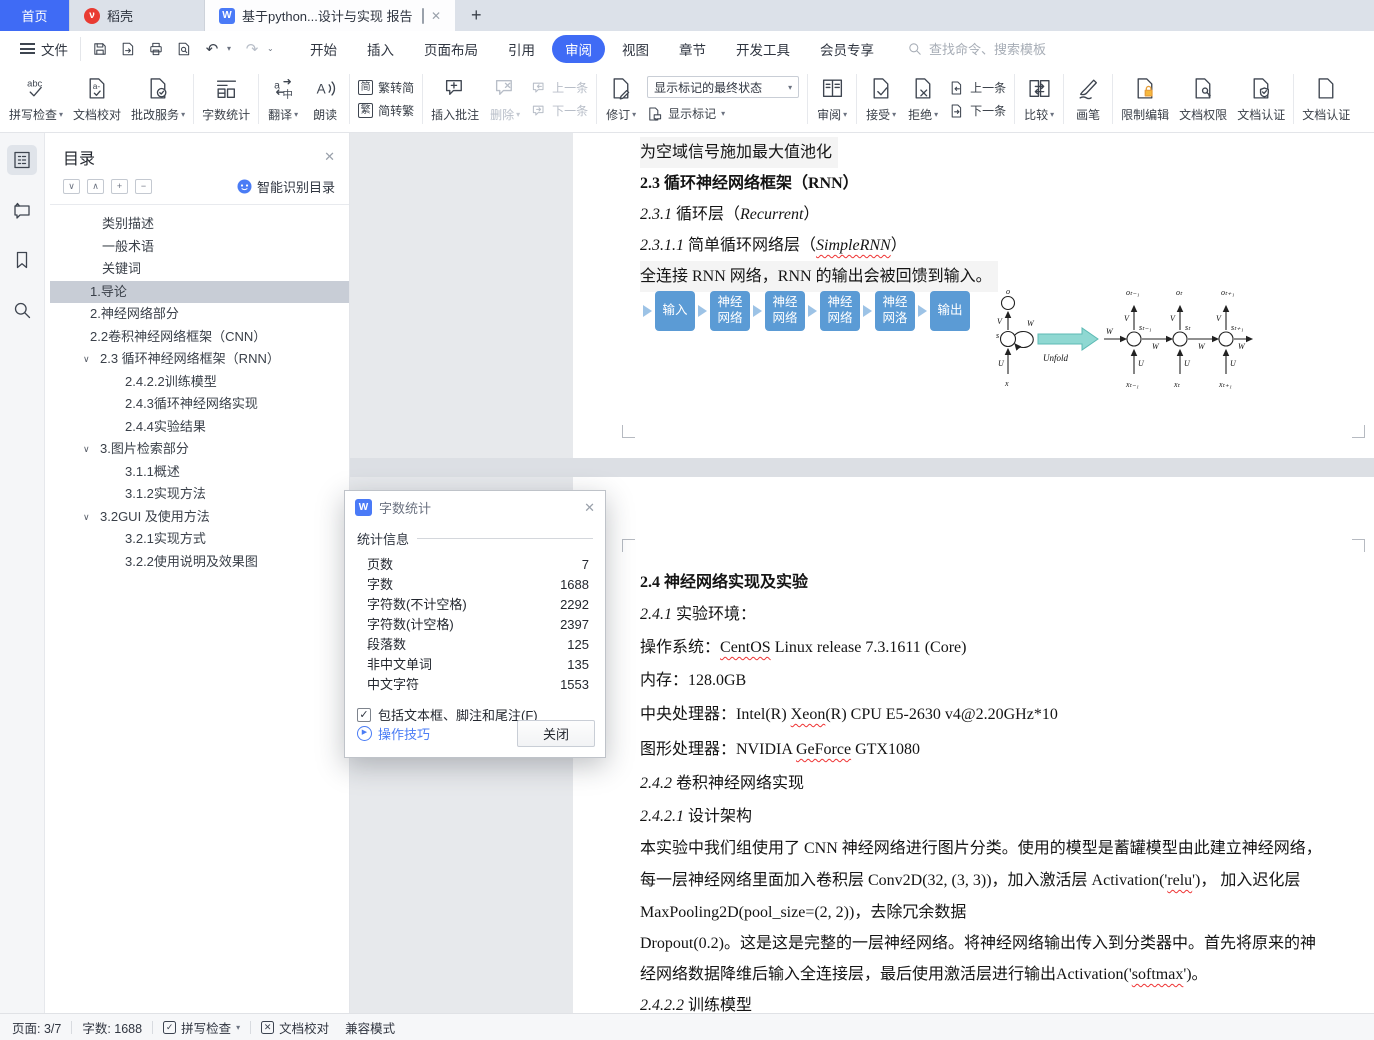  I want to click on ribbon-tab: 开始, so click(323, 49).